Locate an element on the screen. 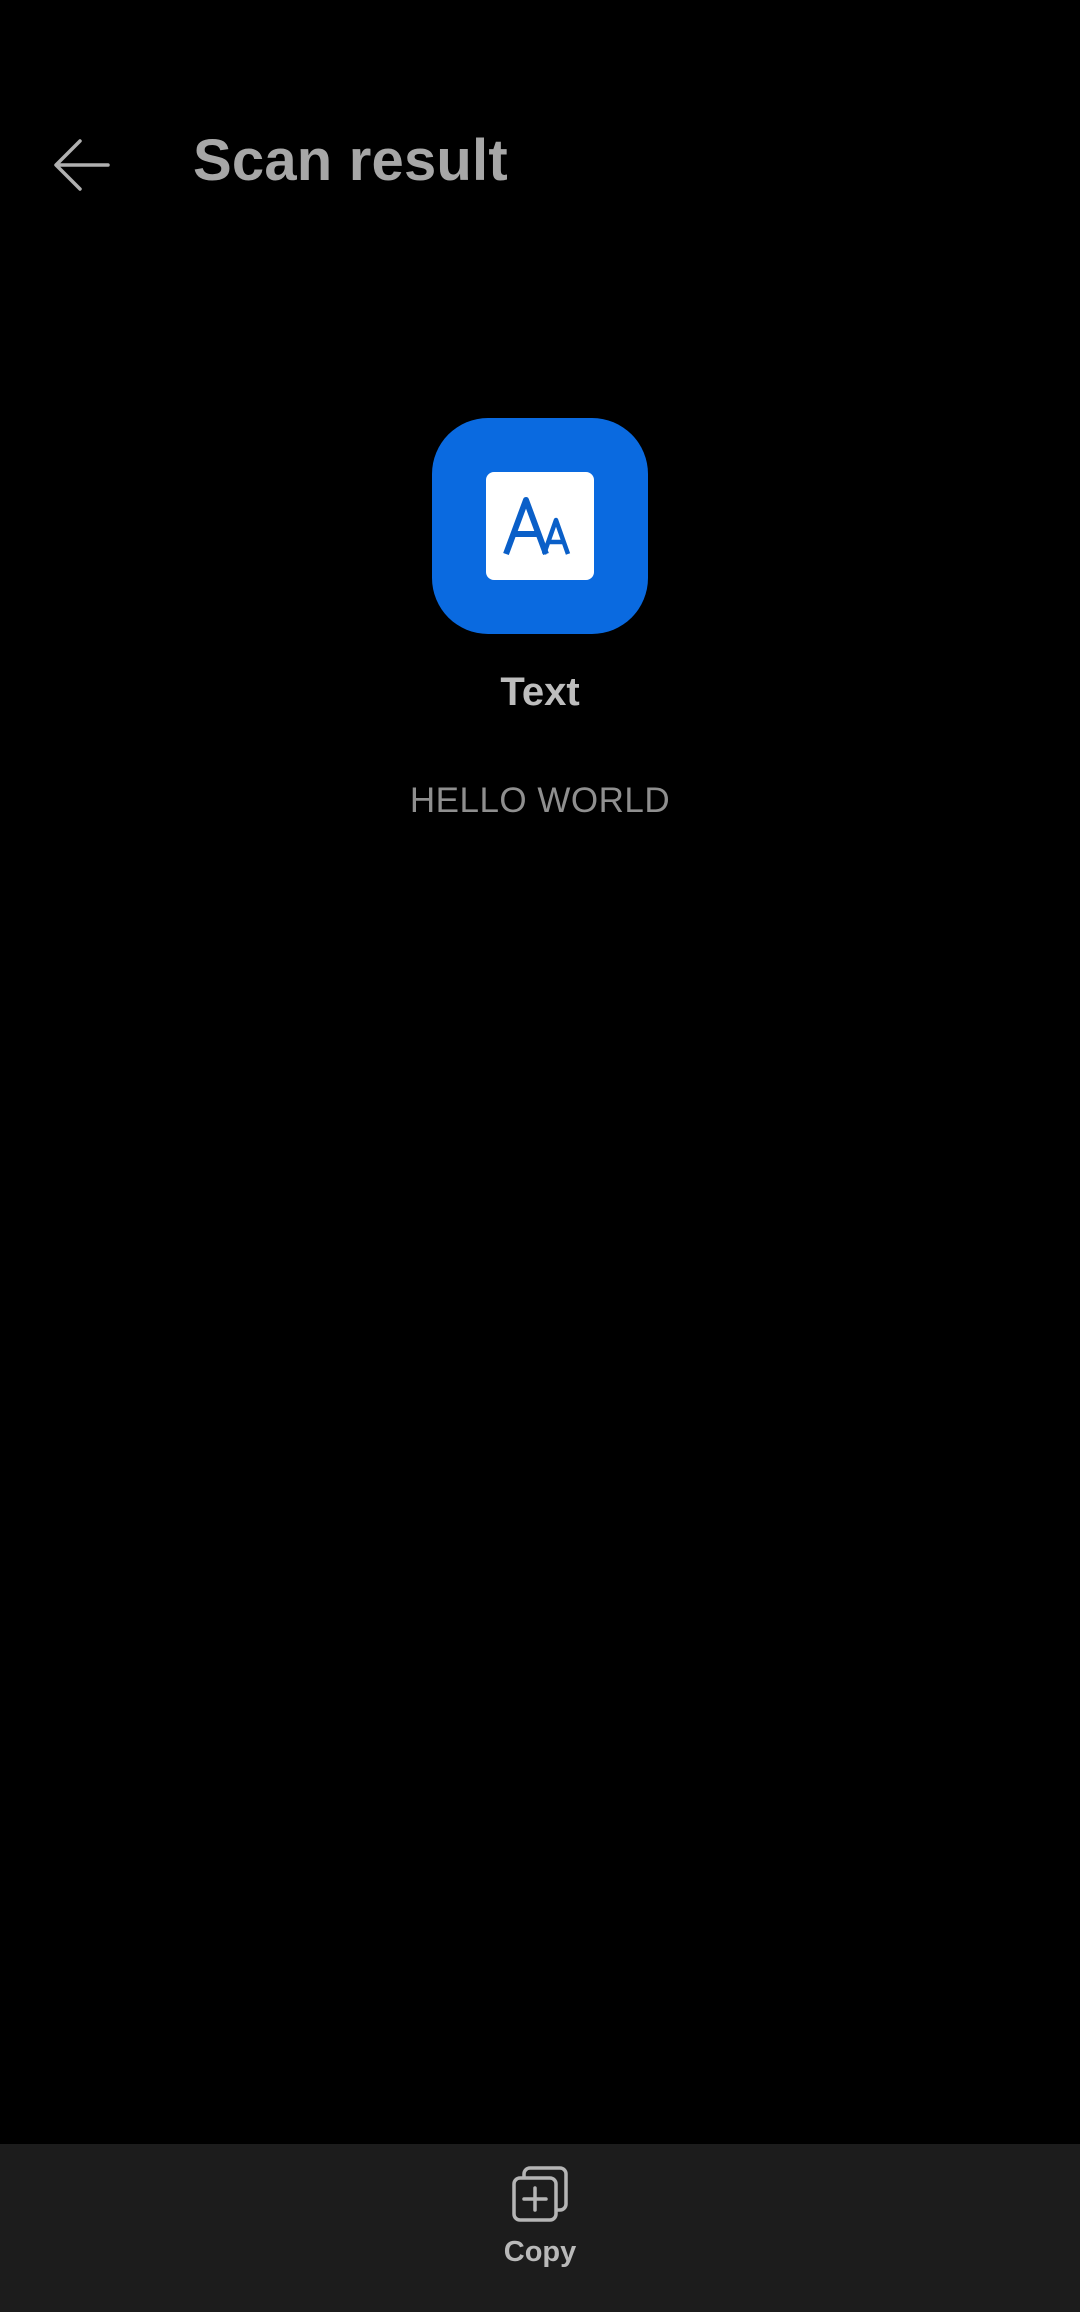 The width and height of the screenshot is (1080, 2312). arrow-left-icon is located at coordinates (82, 165).